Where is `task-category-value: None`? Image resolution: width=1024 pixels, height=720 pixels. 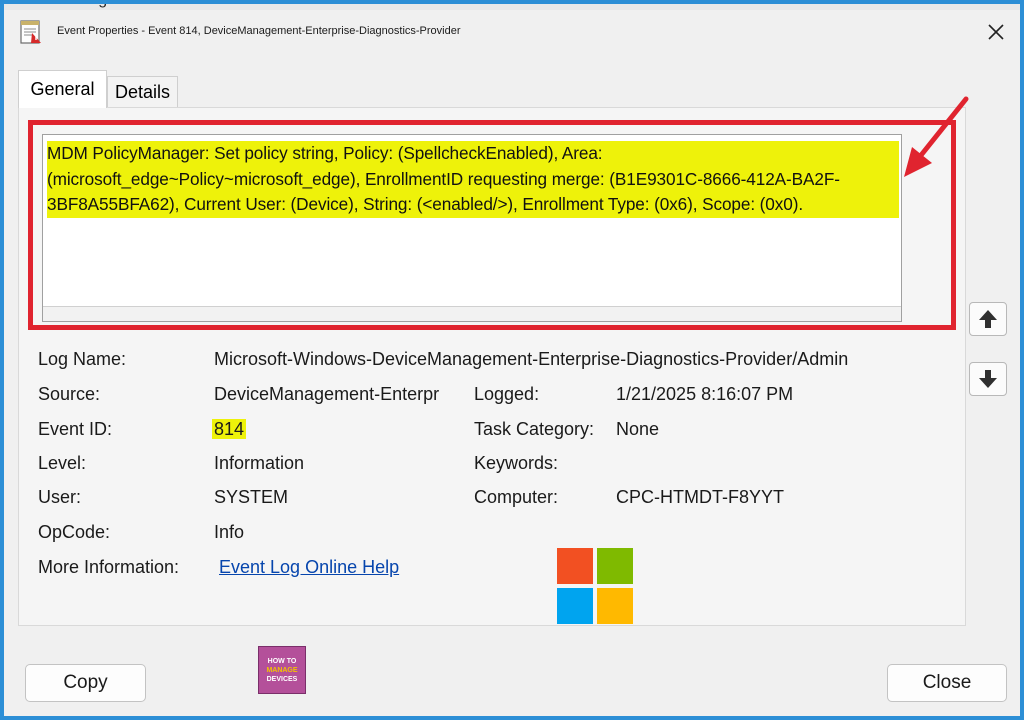 task-category-value: None is located at coordinates (637, 429).